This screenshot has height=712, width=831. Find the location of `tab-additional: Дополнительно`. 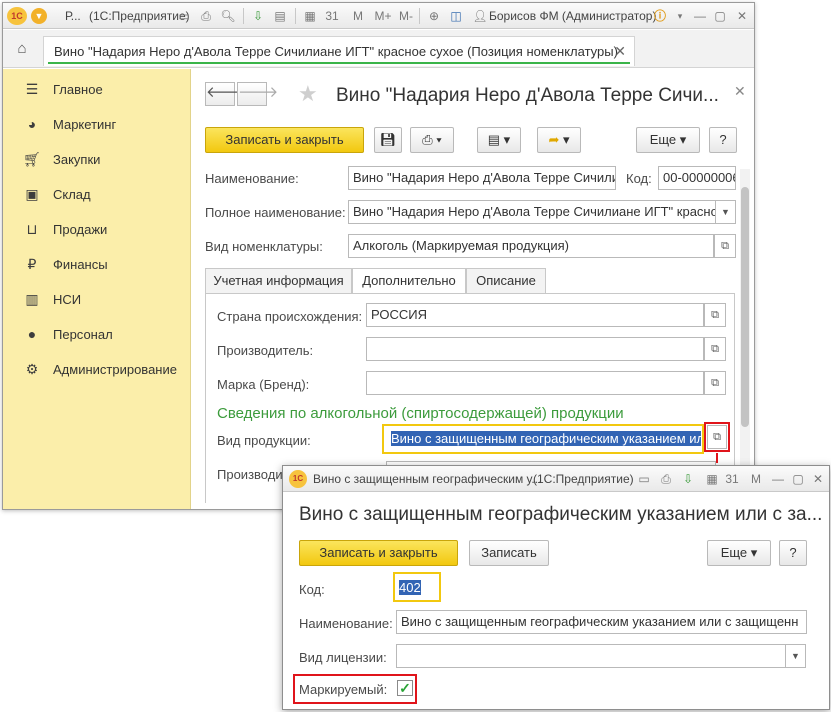

tab-additional: Дополнительно is located at coordinates (409, 281).